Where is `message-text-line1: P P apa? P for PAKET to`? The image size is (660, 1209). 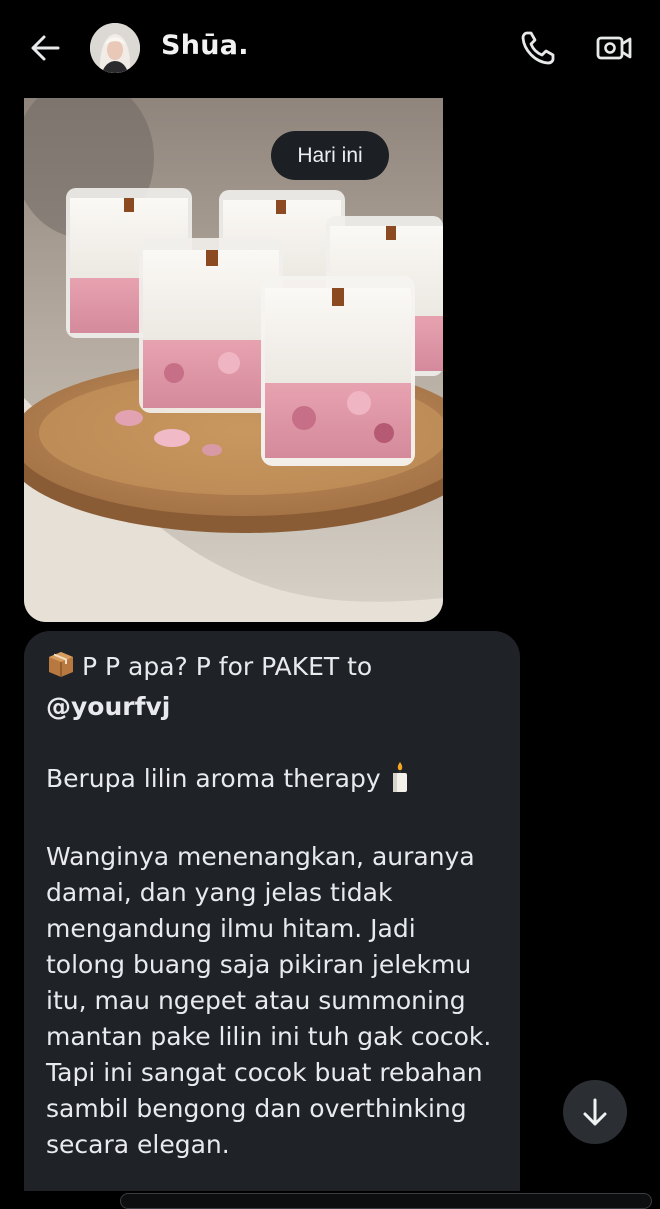
message-text-line1: P P apa? P for PAKET to is located at coordinates (227, 666).